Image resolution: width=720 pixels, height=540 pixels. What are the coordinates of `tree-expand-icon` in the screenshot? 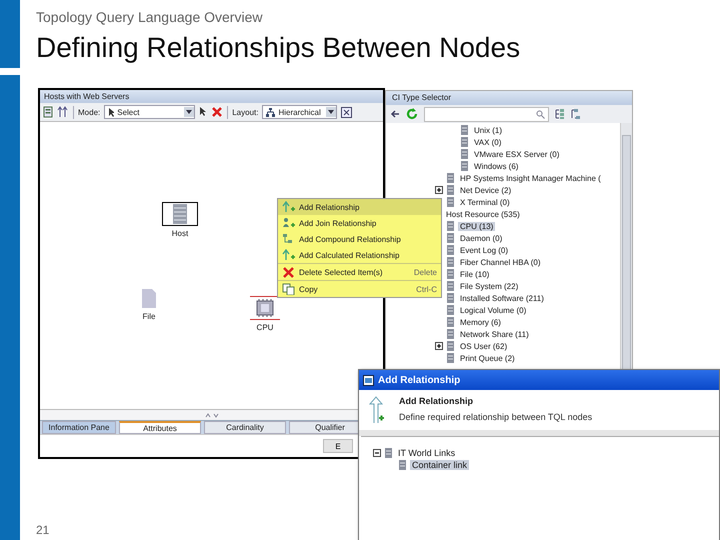 It's located at (560, 114).